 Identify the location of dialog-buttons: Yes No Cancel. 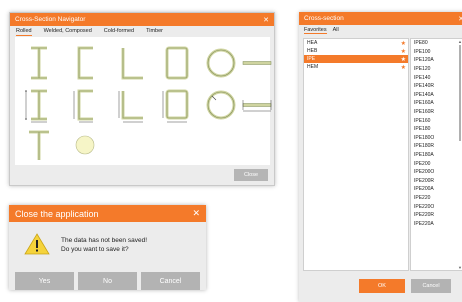
(107, 281).